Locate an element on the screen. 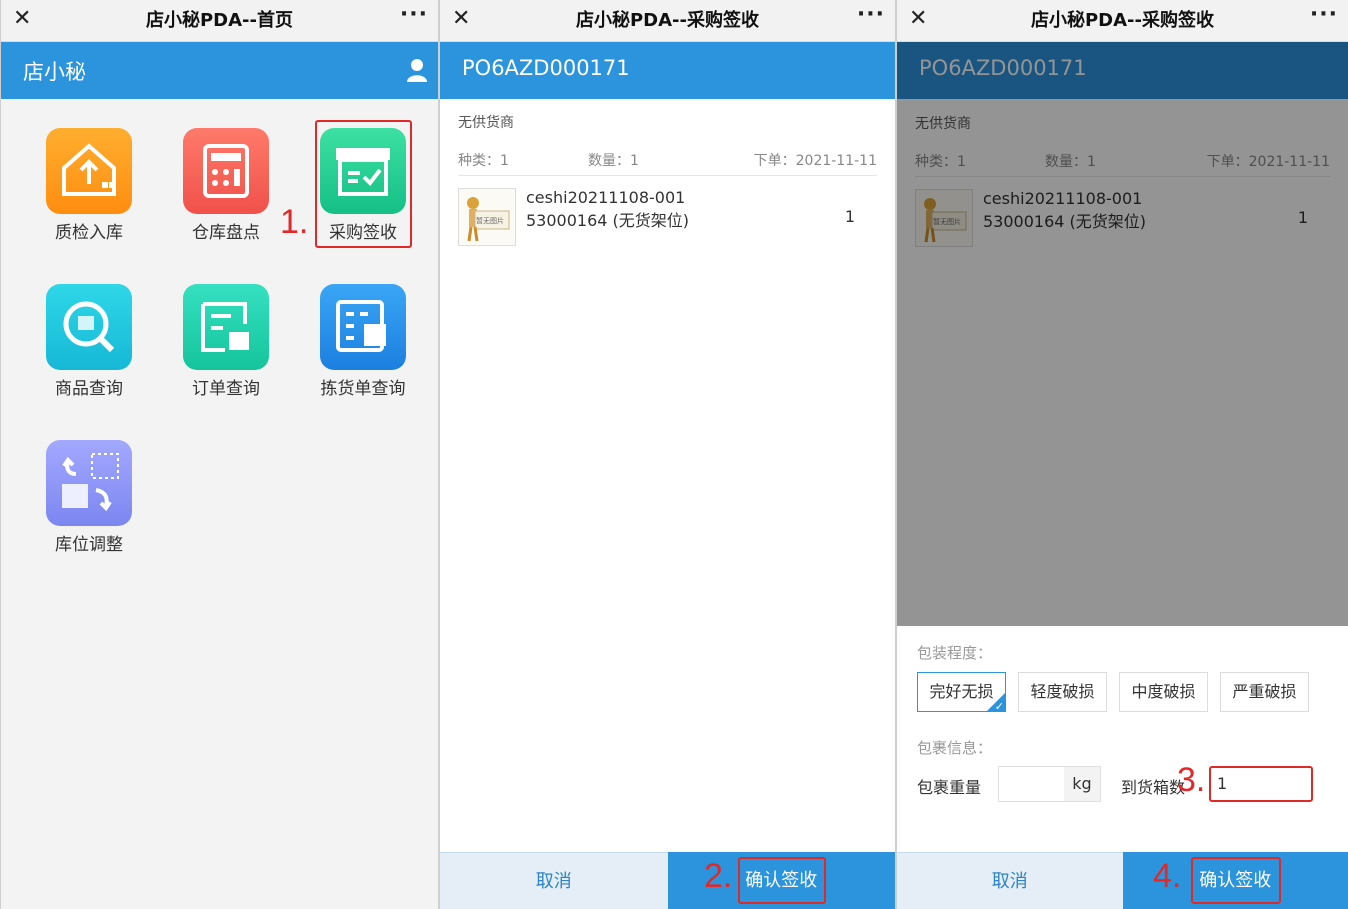 The image size is (1348, 909). tile-label: 库位调整 is located at coordinates (89, 545).